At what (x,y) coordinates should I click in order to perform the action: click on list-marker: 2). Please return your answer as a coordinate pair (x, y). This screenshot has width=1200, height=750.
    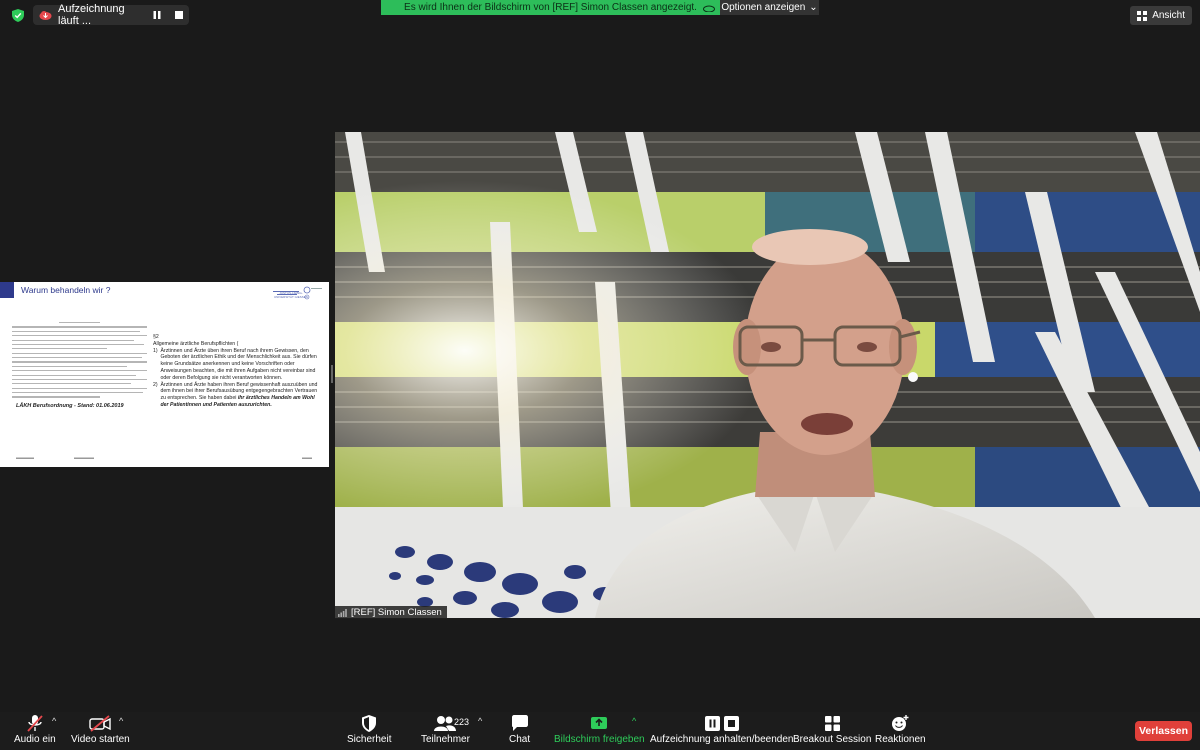
    Looking at the image, I should click on (157, 384).